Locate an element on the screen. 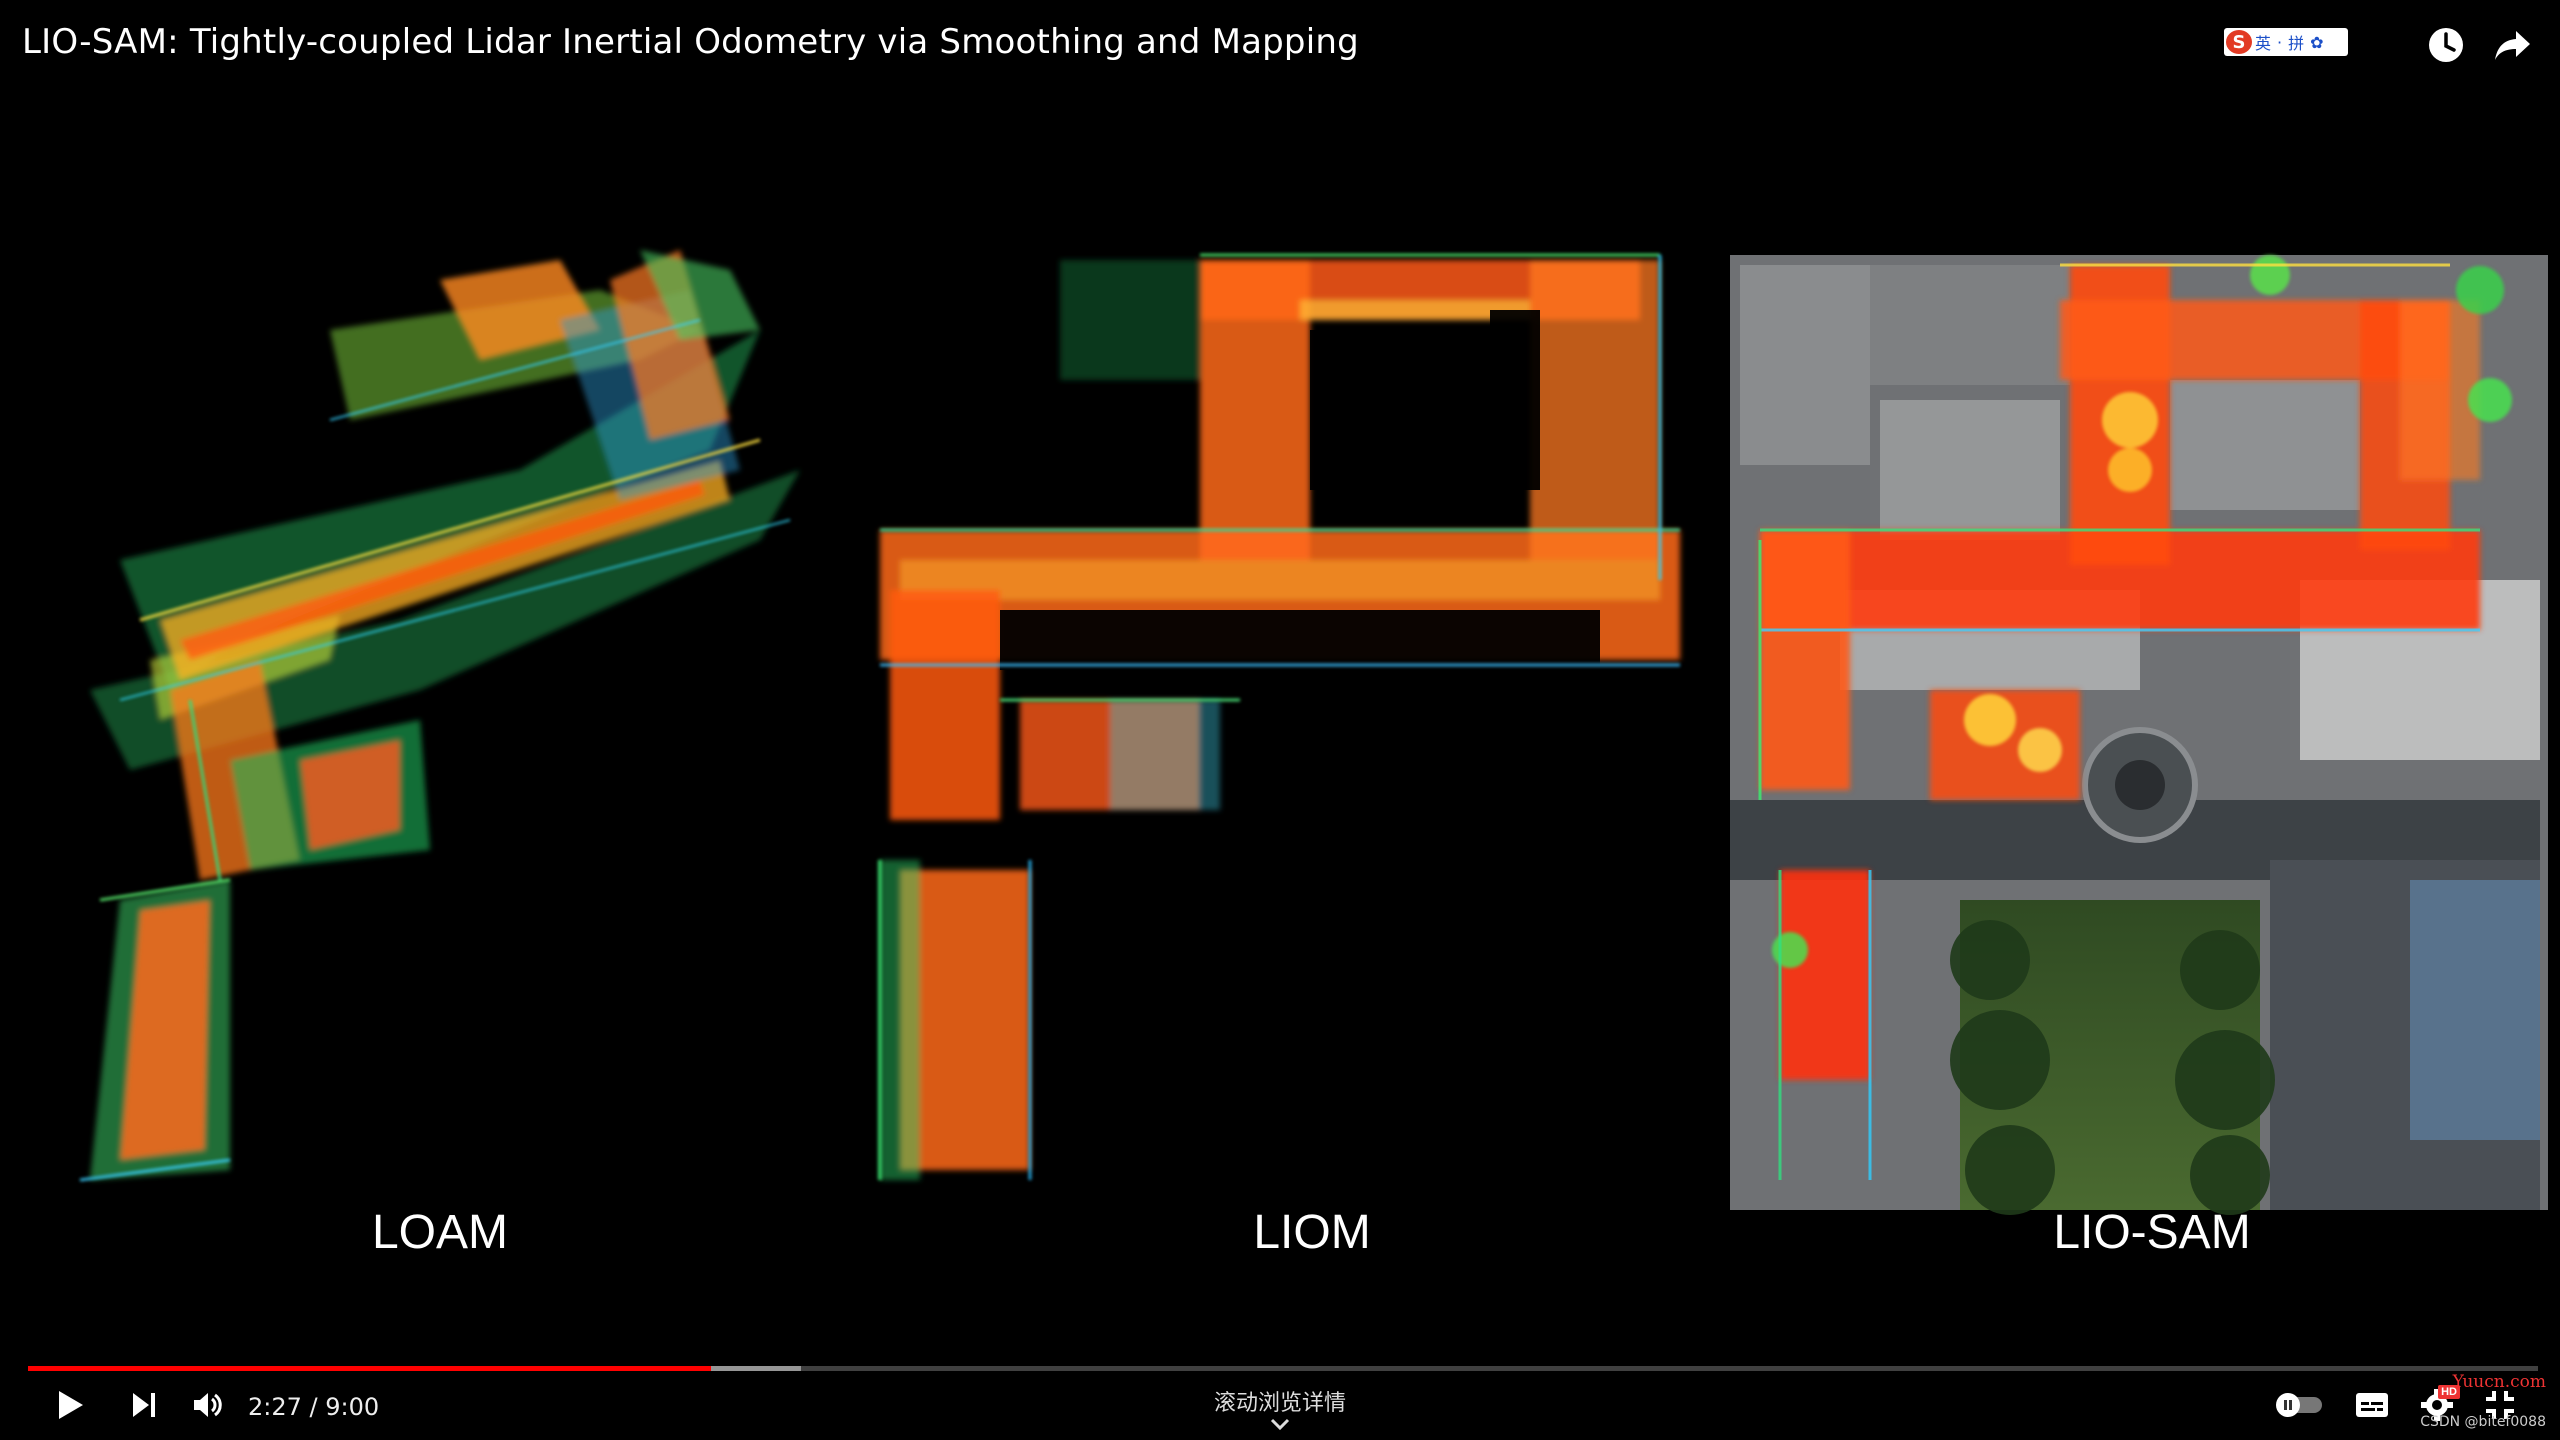 This screenshot has width=2560, height=1440. ime-item: 英 is located at coordinates (2263, 42).